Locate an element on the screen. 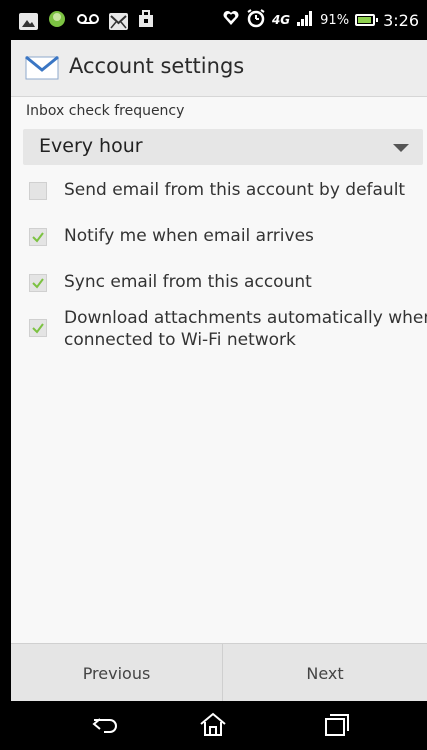 The image size is (427, 750). option-label-line1: Download attachments automatically when is located at coordinates (245, 318).